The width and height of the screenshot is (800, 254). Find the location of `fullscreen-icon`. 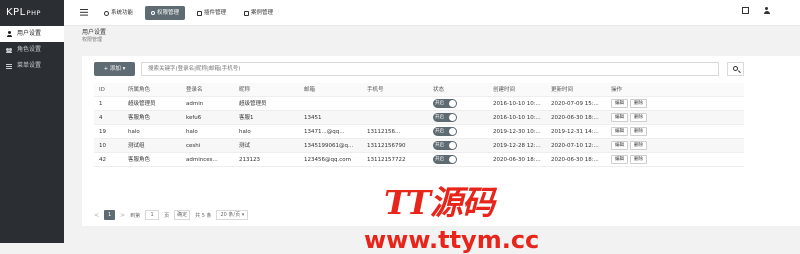

fullscreen-icon is located at coordinates (745, 10).